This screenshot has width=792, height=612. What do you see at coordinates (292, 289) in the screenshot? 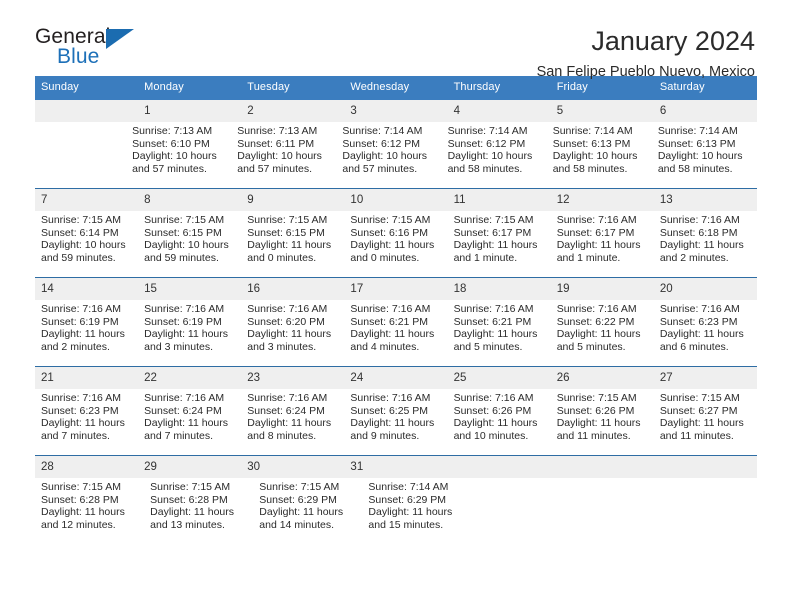
I see `day-number-16: 16` at bounding box center [292, 289].